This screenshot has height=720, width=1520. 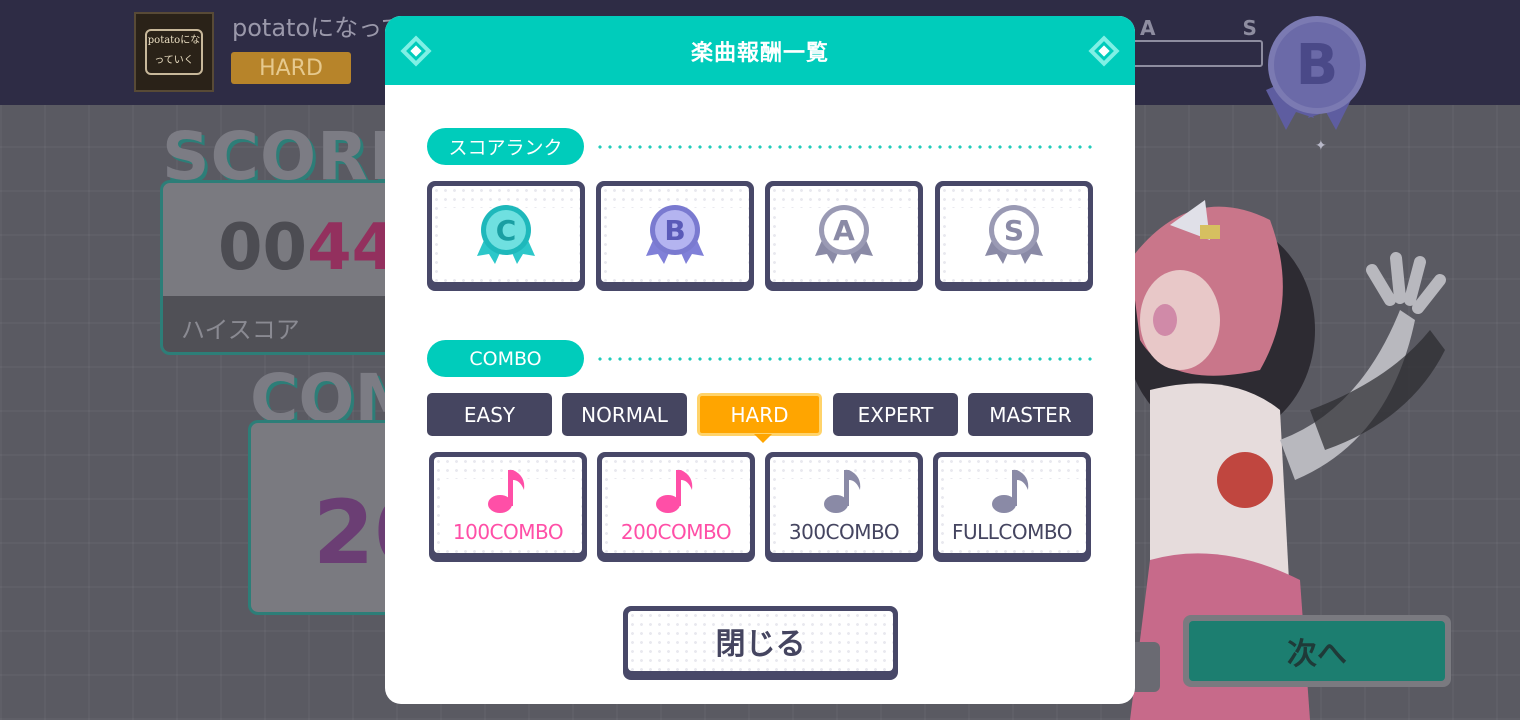 I want to click on combo-reward-card-inner: 300COMBO, so click(x=844, y=505).